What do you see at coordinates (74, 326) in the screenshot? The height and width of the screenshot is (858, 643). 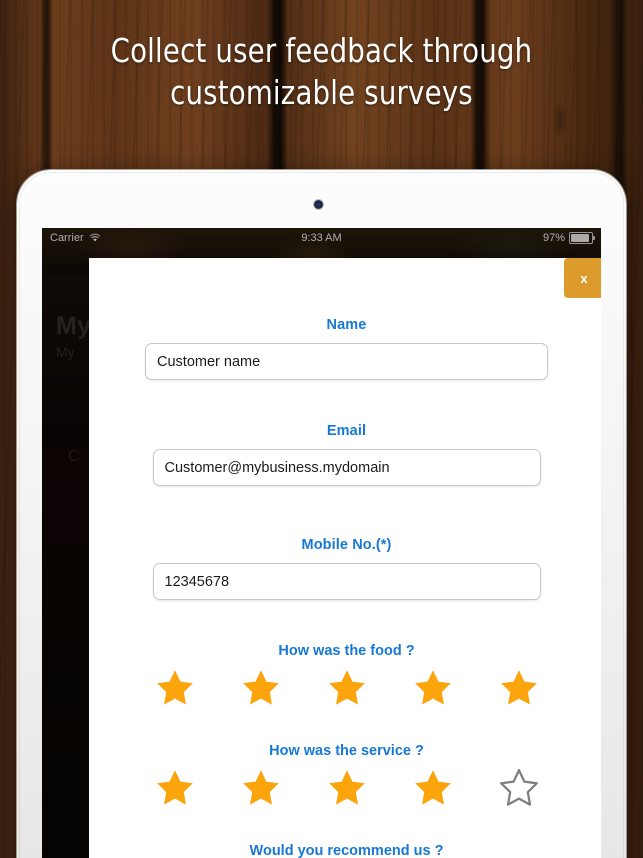 I see `app-background-title: My` at bounding box center [74, 326].